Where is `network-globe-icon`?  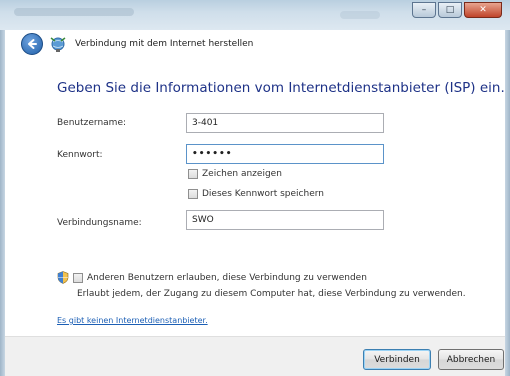
network-globe-icon is located at coordinates (58, 44).